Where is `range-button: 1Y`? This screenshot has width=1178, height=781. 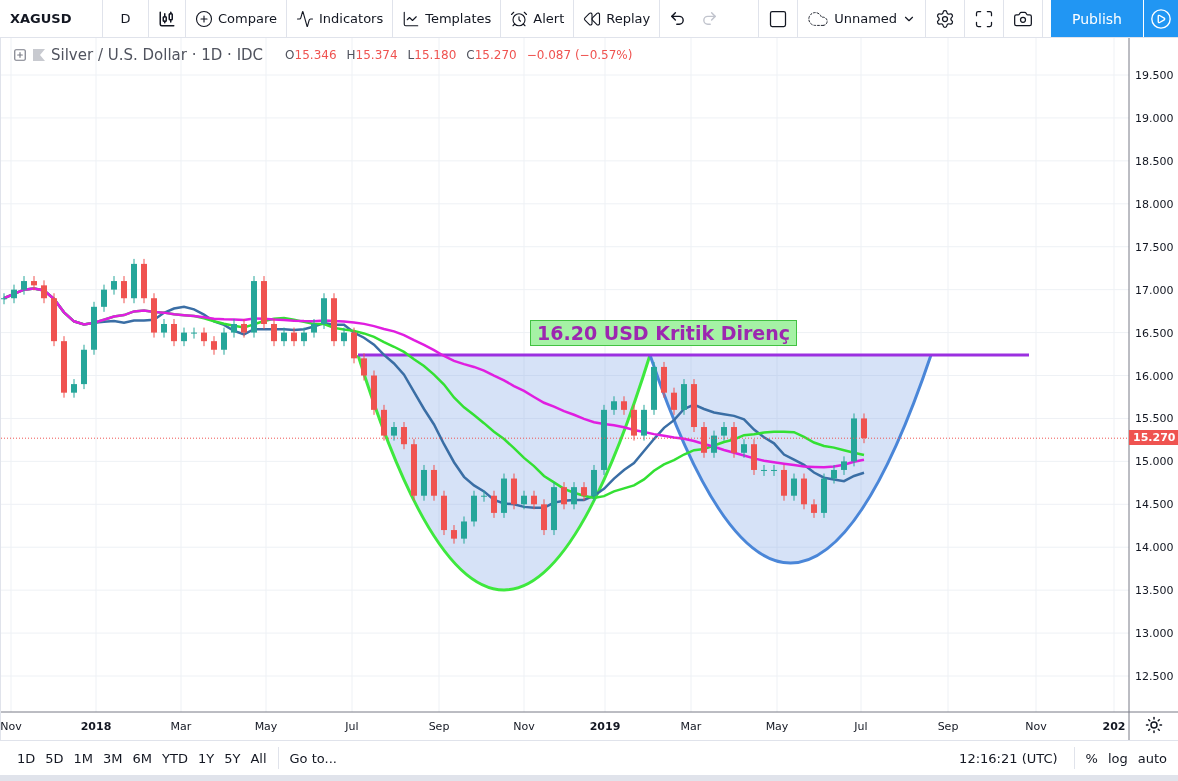 range-button: 1Y is located at coordinates (206, 758).